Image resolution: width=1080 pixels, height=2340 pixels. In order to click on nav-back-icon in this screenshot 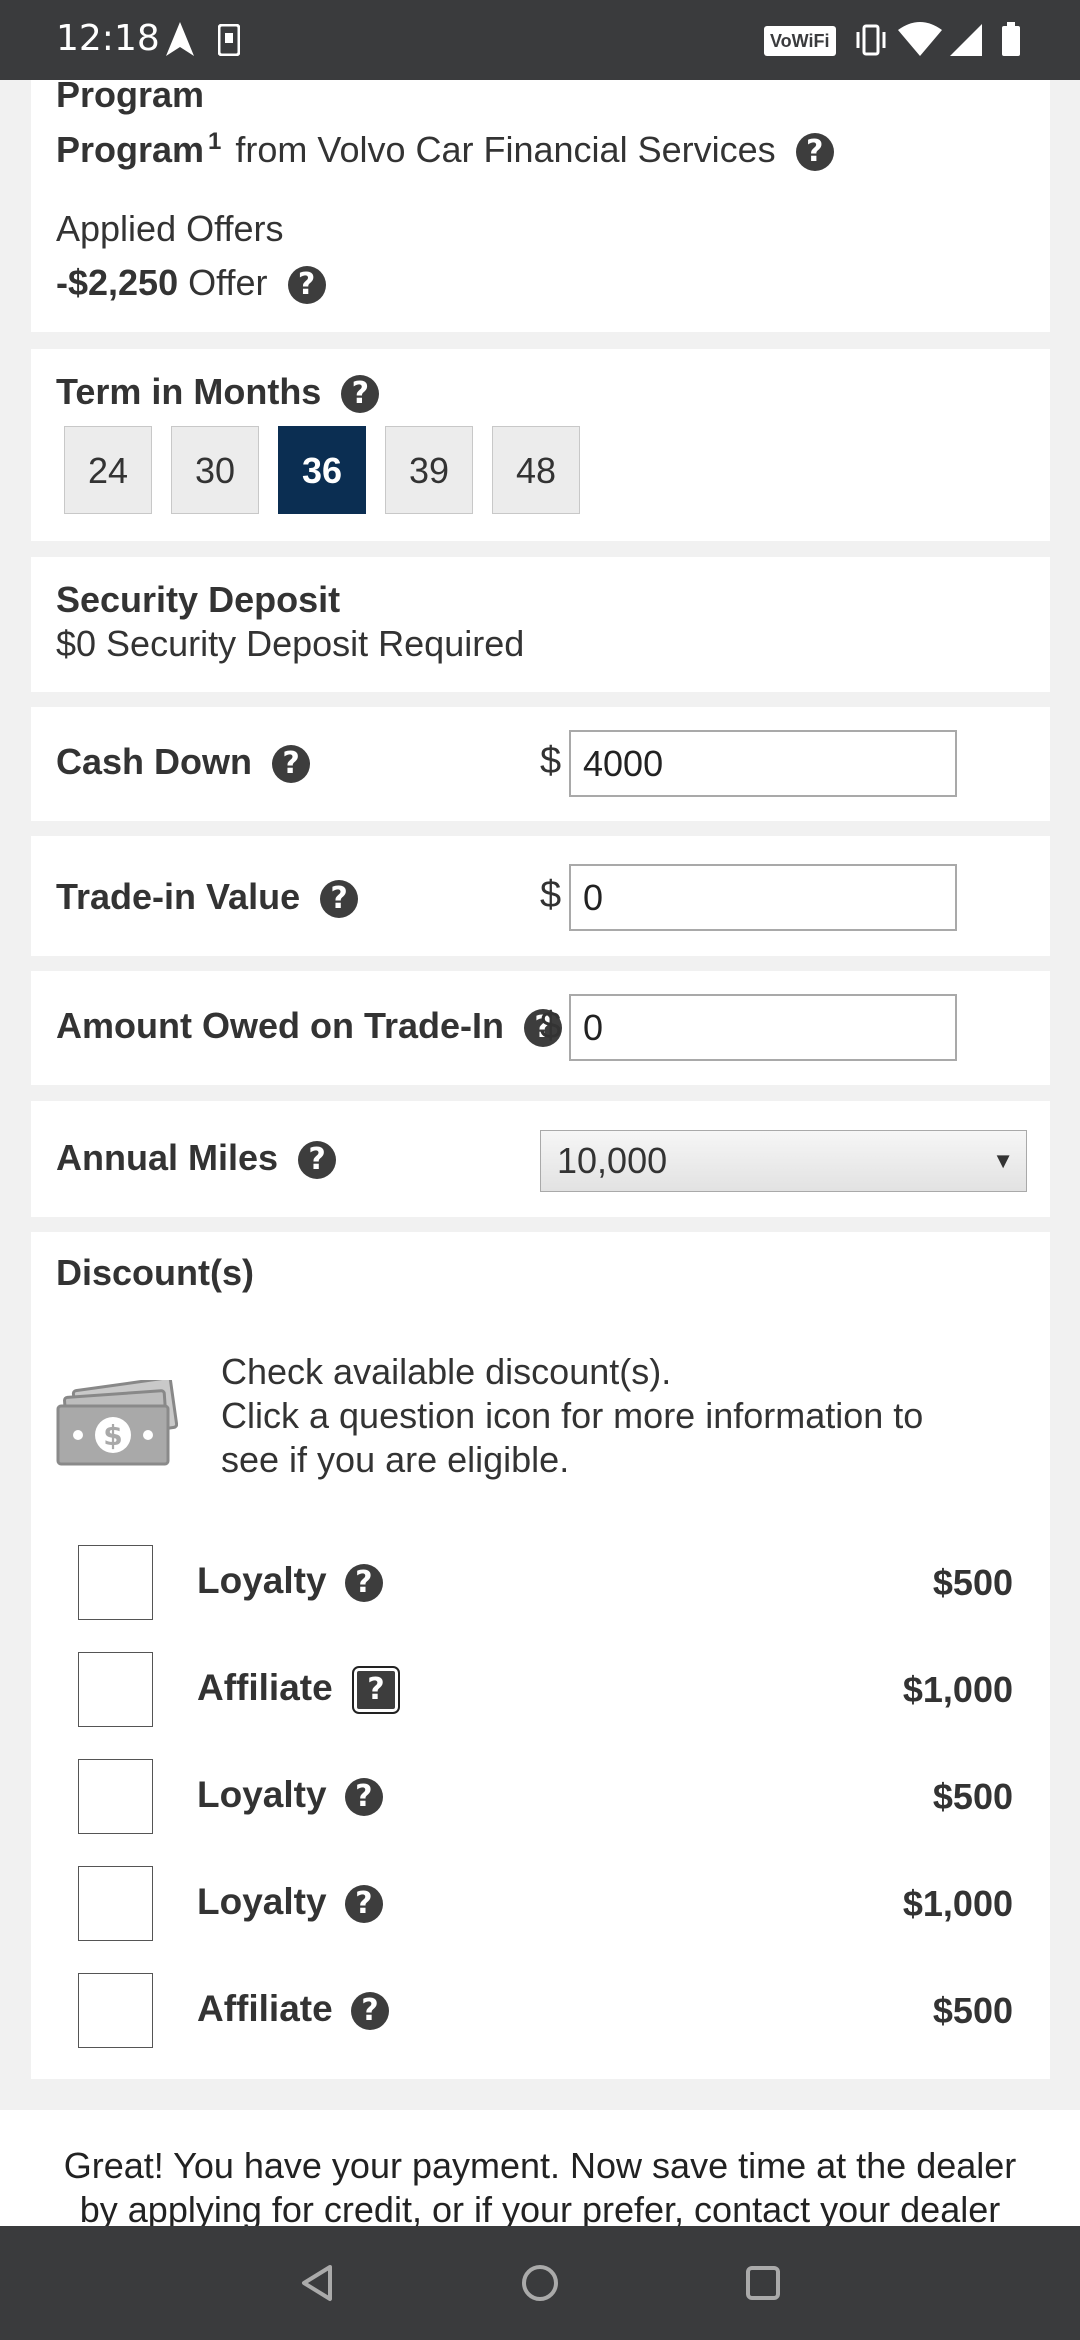, I will do `click(317, 2283)`.